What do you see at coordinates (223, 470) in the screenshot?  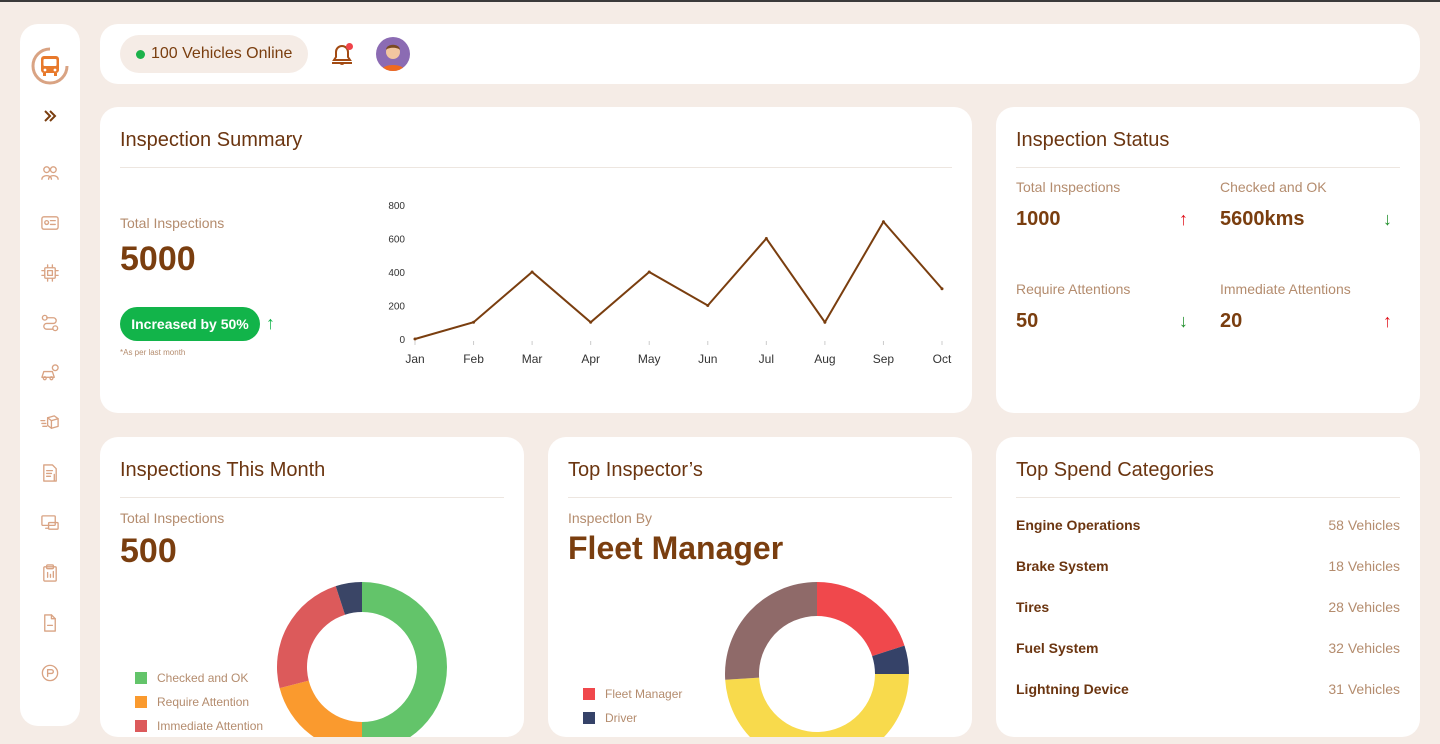 I see `card-title: Inspections This Month` at bounding box center [223, 470].